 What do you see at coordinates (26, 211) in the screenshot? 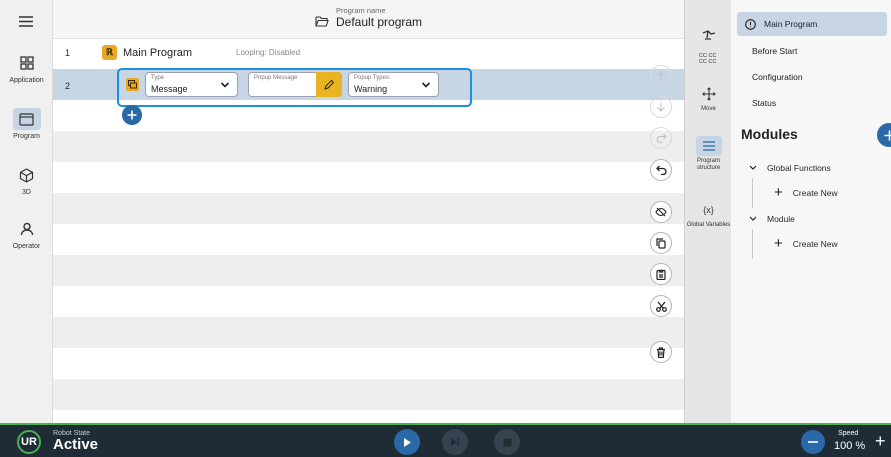
I see `left-nav: Application Program 3D Operator` at bounding box center [26, 211].